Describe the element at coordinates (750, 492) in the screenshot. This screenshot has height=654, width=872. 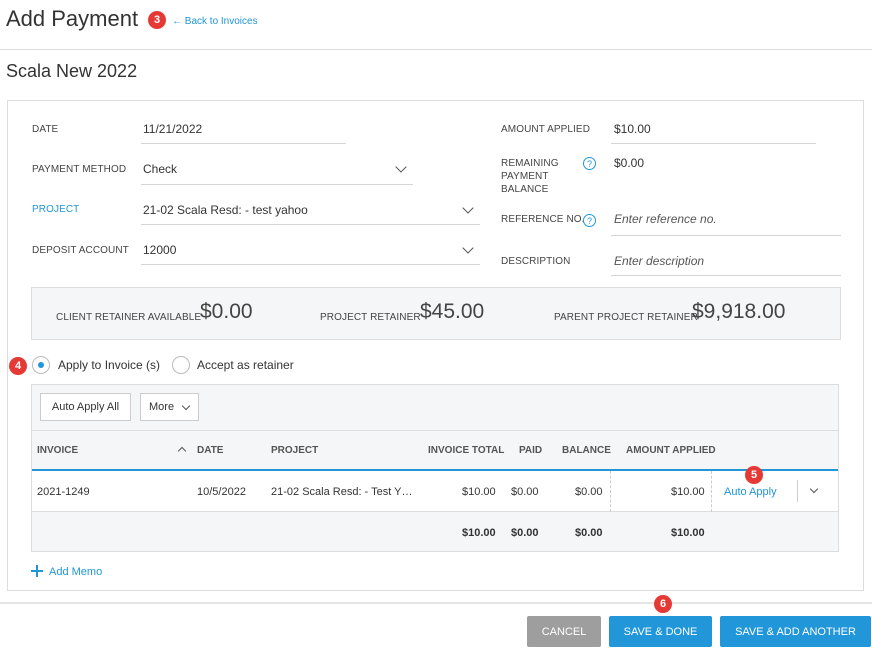
I see `auto-apply-link: Auto Apply` at that location.